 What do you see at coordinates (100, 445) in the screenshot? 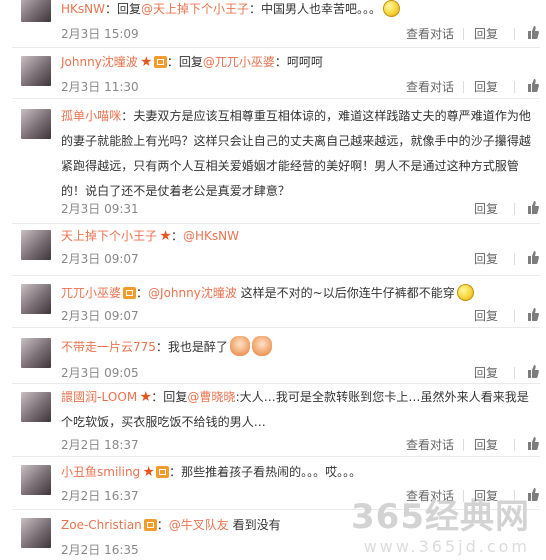
I see `comment-time: 2月2日 18:37` at bounding box center [100, 445].